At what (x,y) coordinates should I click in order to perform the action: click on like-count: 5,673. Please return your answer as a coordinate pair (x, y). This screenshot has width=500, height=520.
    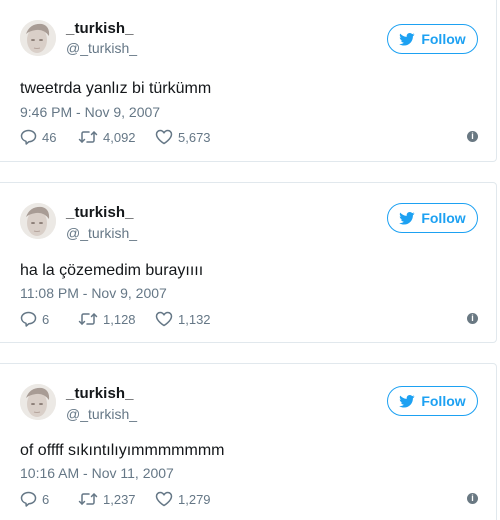
    Looking at the image, I should click on (194, 137).